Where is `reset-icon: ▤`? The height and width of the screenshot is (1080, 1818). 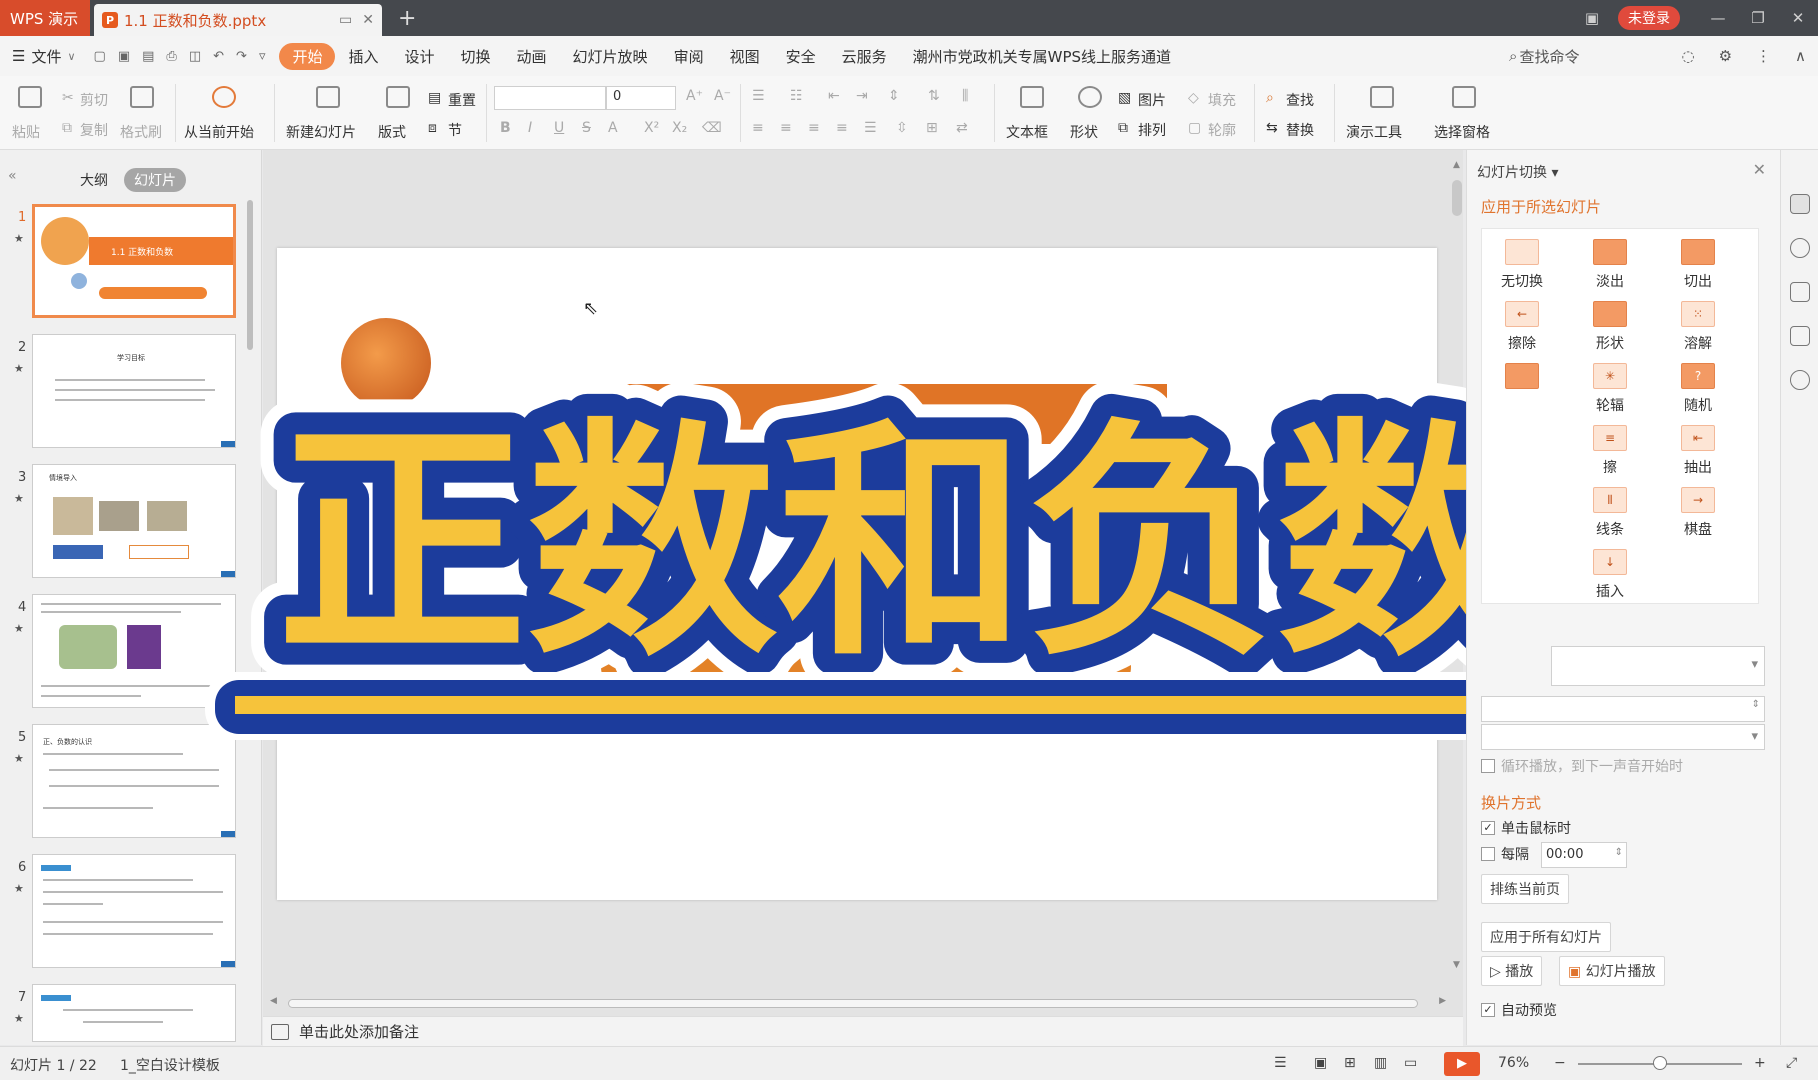 reset-icon: ▤ is located at coordinates (434, 98).